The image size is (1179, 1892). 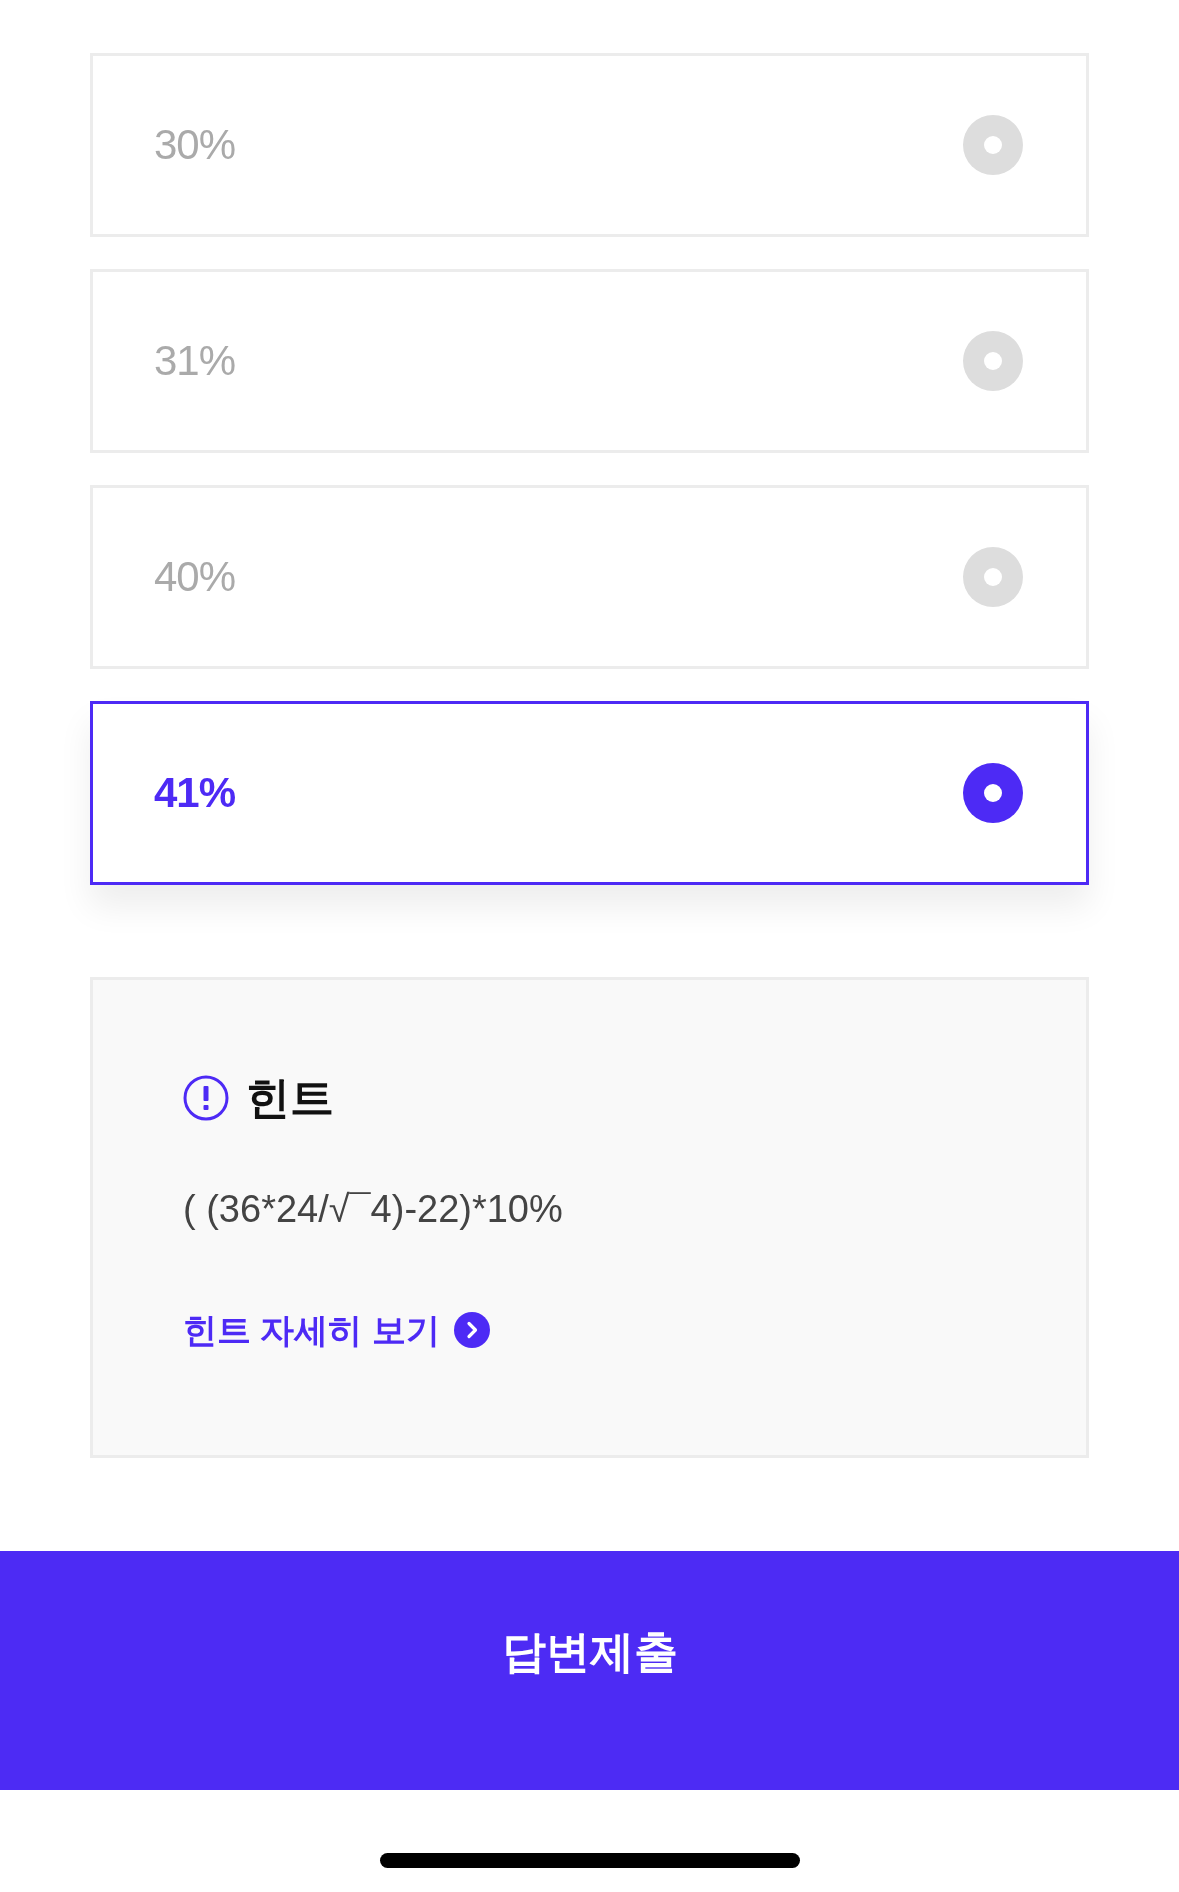 What do you see at coordinates (373, 1209) in the screenshot?
I see `hint-formula: ( (36*24/√¯4)-22)*10%` at bounding box center [373, 1209].